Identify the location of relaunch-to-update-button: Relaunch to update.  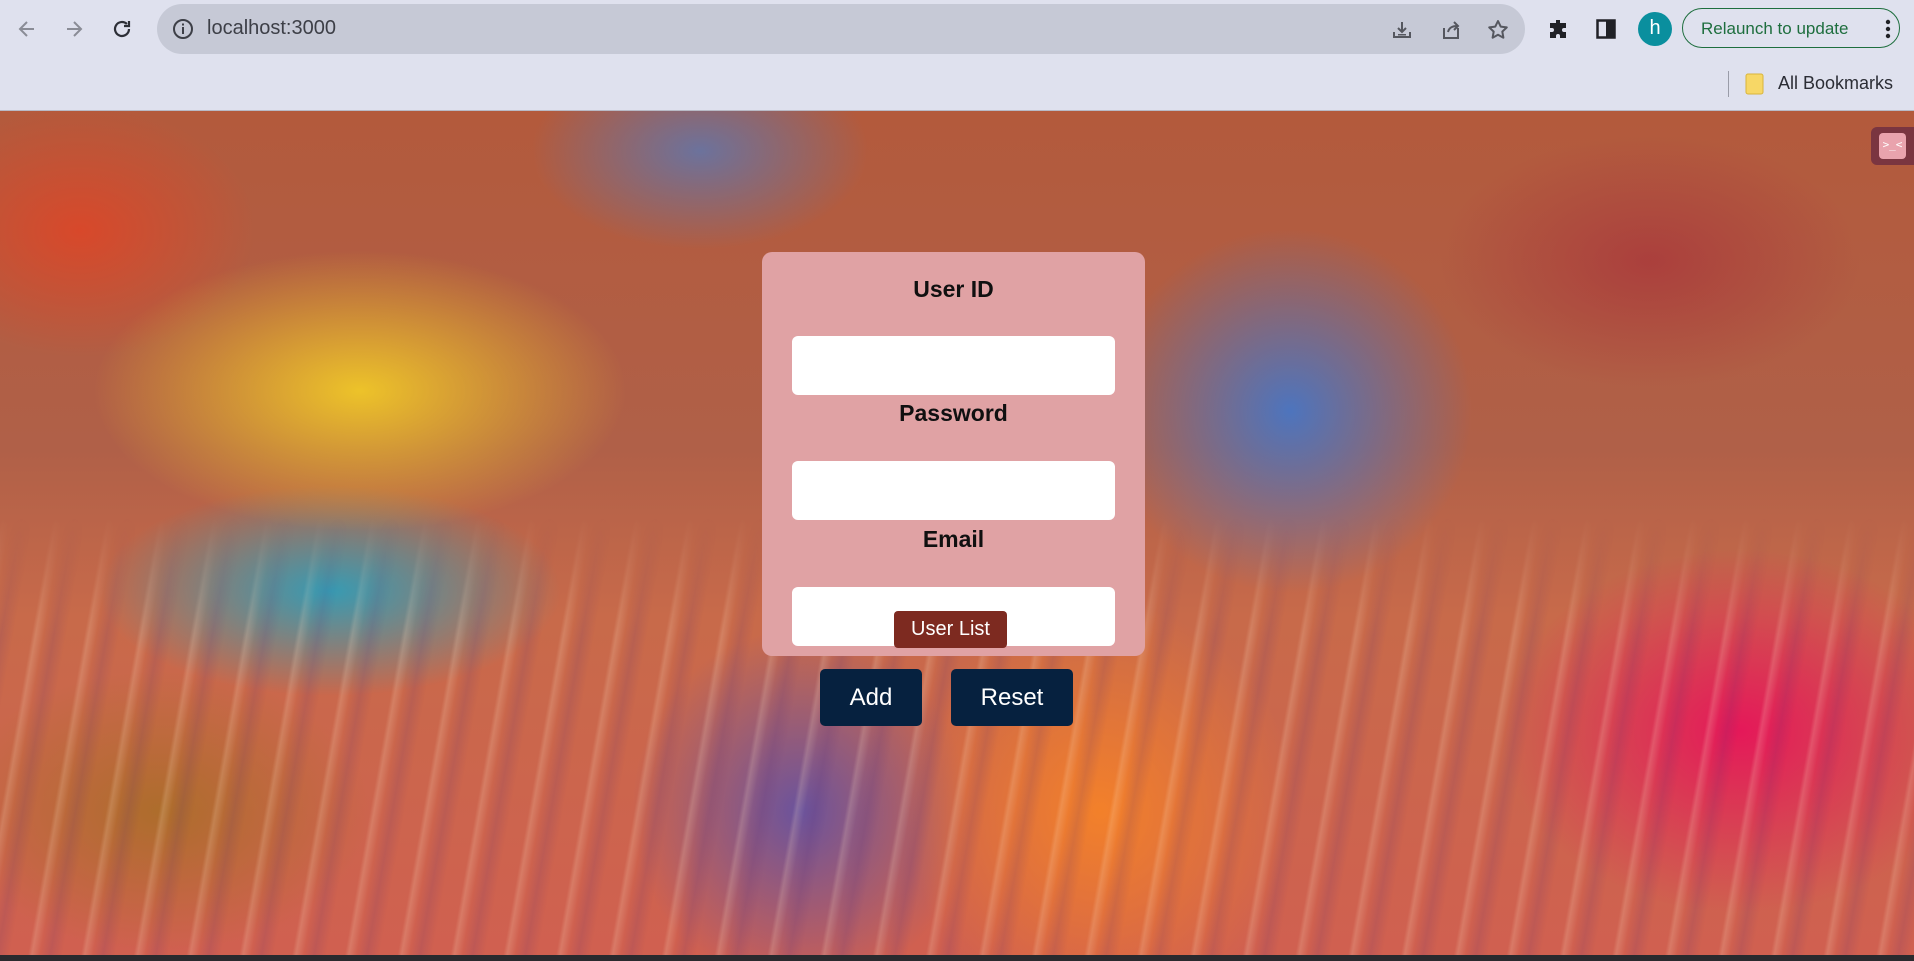
(1791, 28).